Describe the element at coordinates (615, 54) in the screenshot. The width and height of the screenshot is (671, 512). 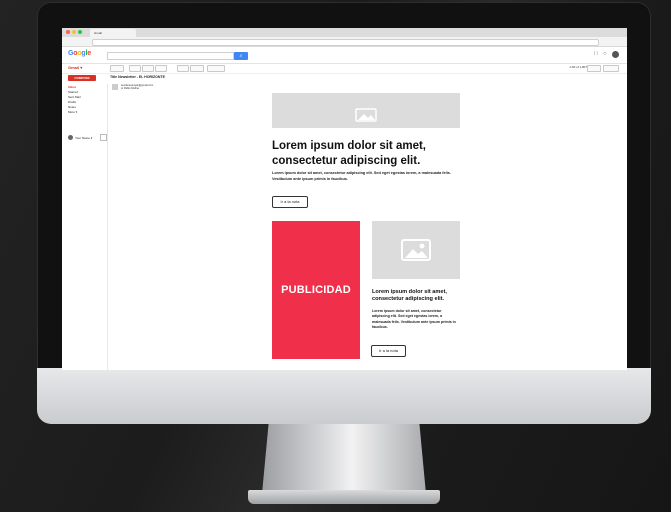
I see `account-avatar` at that location.